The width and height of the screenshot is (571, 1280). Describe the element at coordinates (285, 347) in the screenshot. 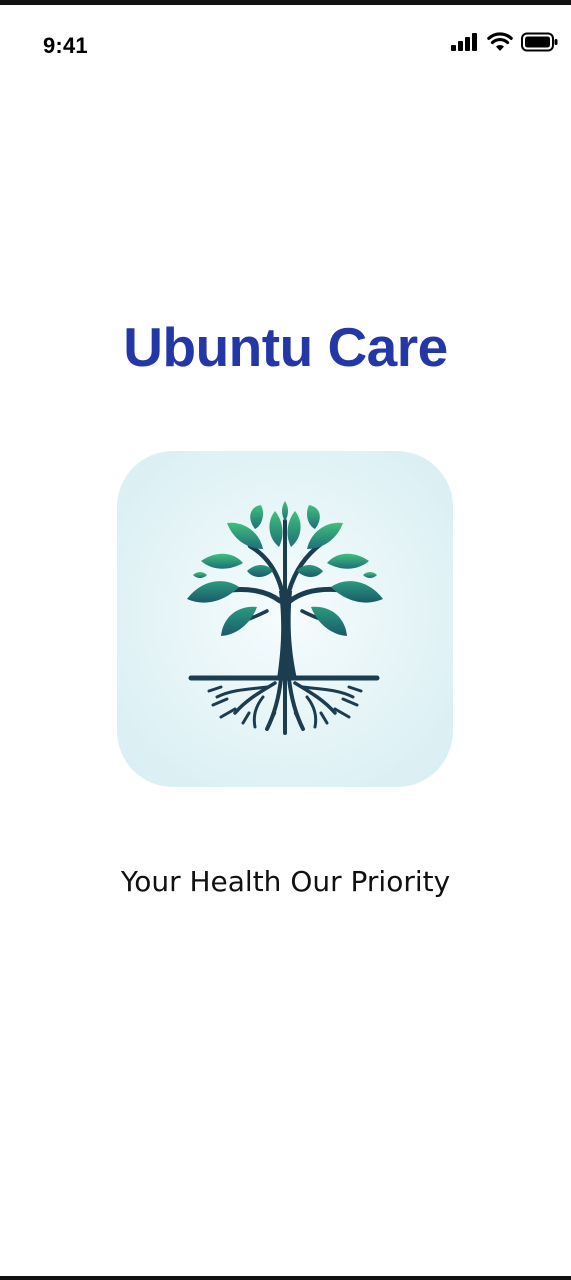

I see `app-title: Ubuntu Care` at that location.